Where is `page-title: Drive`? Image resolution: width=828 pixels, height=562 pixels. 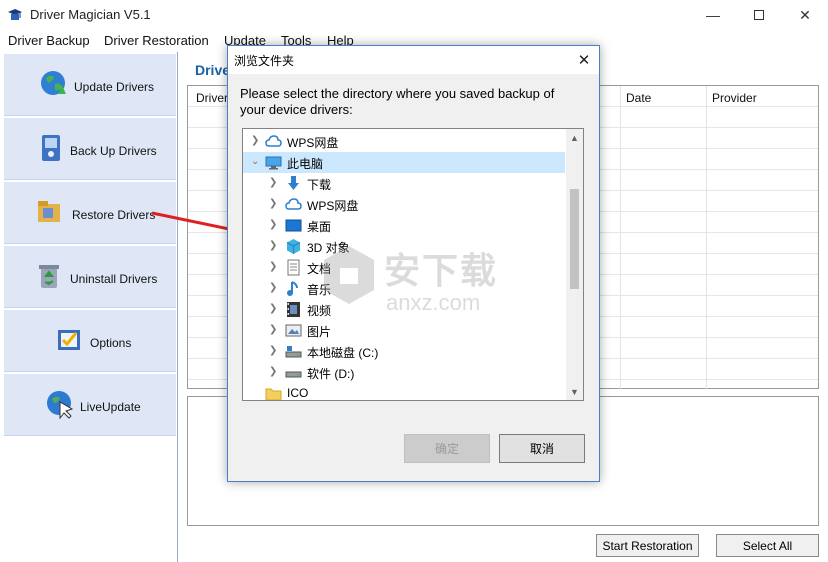
page-title: Drive is located at coordinates (213, 70).